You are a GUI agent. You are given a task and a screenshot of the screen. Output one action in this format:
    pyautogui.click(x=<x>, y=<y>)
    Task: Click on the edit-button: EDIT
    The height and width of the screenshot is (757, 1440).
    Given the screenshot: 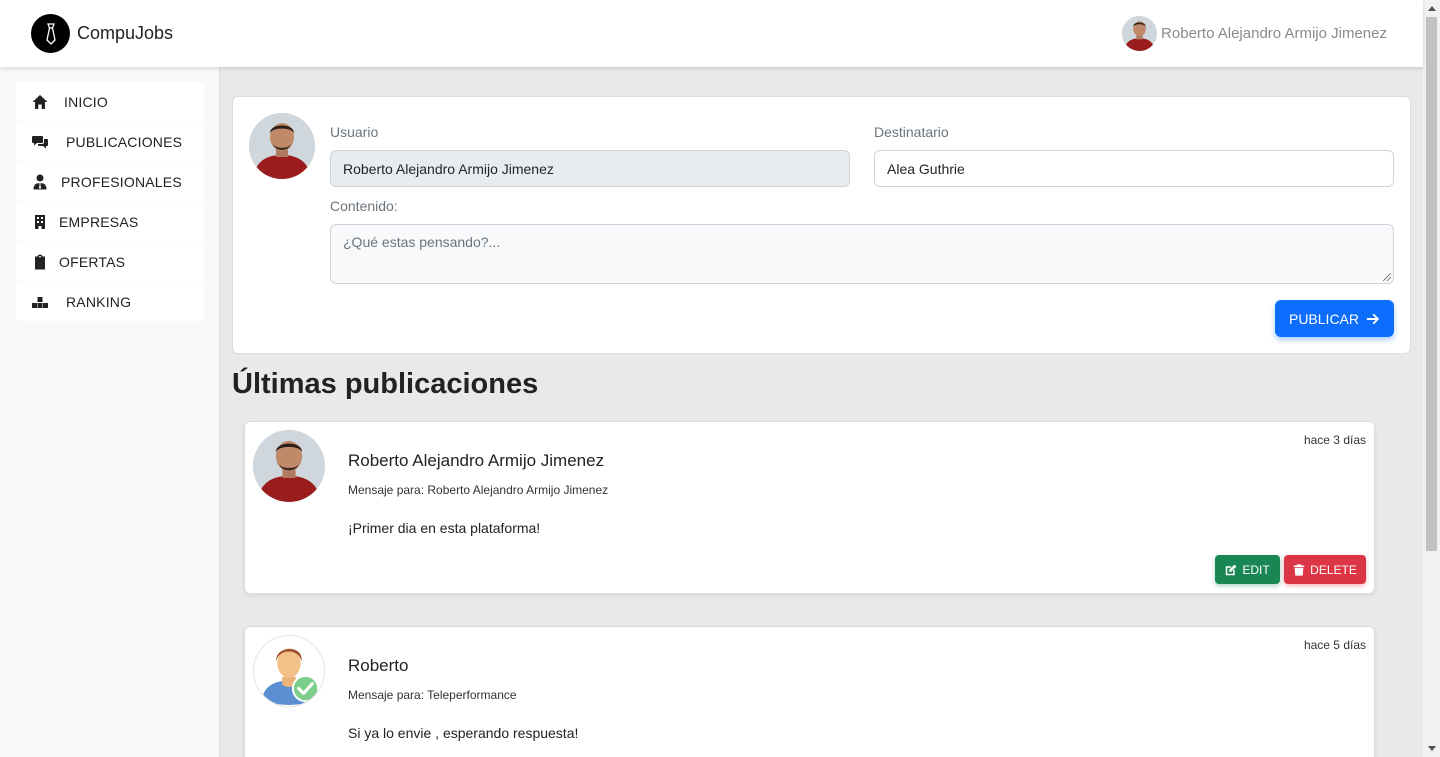 What is the action you would take?
    pyautogui.click(x=1247, y=569)
    